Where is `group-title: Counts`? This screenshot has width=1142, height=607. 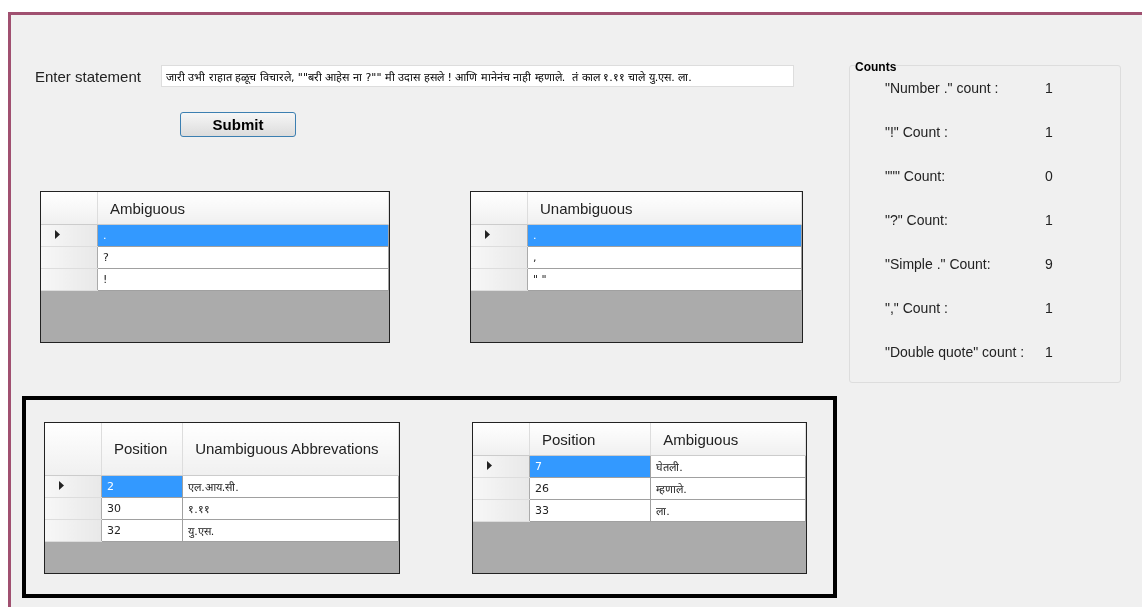
group-title: Counts is located at coordinates (876, 67).